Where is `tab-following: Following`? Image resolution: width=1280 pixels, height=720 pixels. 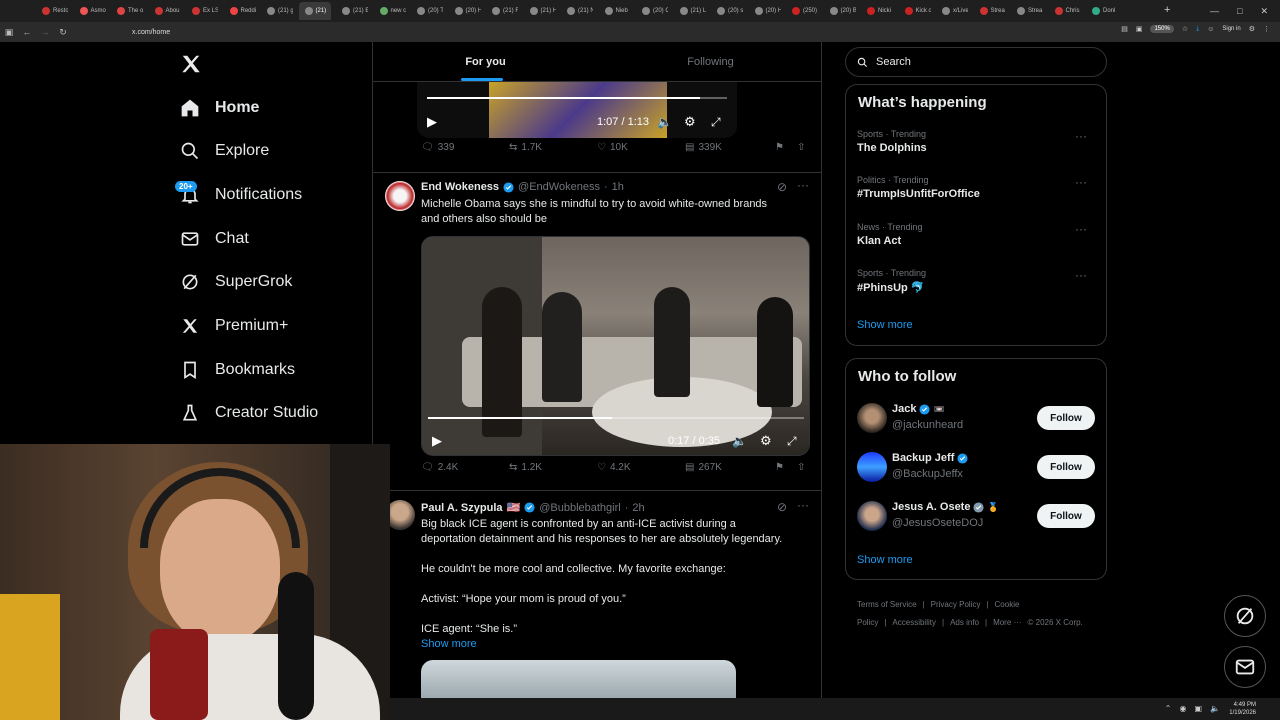
tab-following: Following is located at coordinates (709, 61).